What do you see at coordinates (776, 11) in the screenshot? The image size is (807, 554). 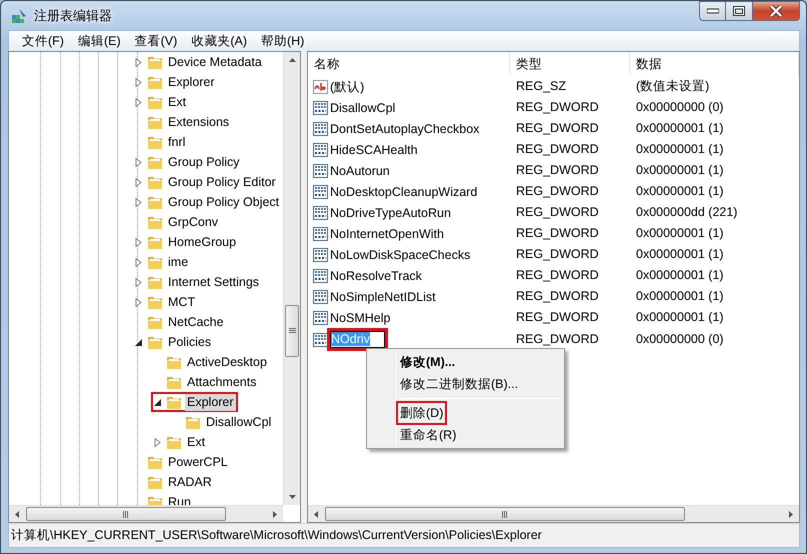 I see `close-button` at bounding box center [776, 11].